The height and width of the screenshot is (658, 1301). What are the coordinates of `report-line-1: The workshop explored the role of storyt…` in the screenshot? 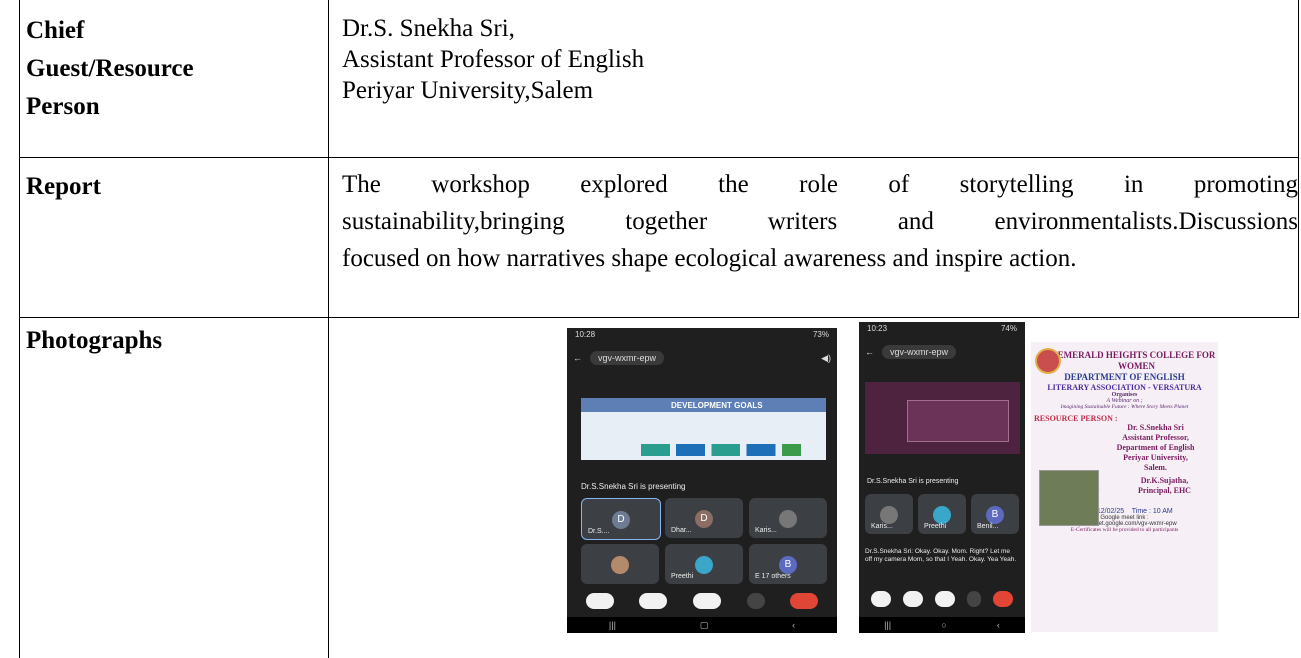 It's located at (820, 184).